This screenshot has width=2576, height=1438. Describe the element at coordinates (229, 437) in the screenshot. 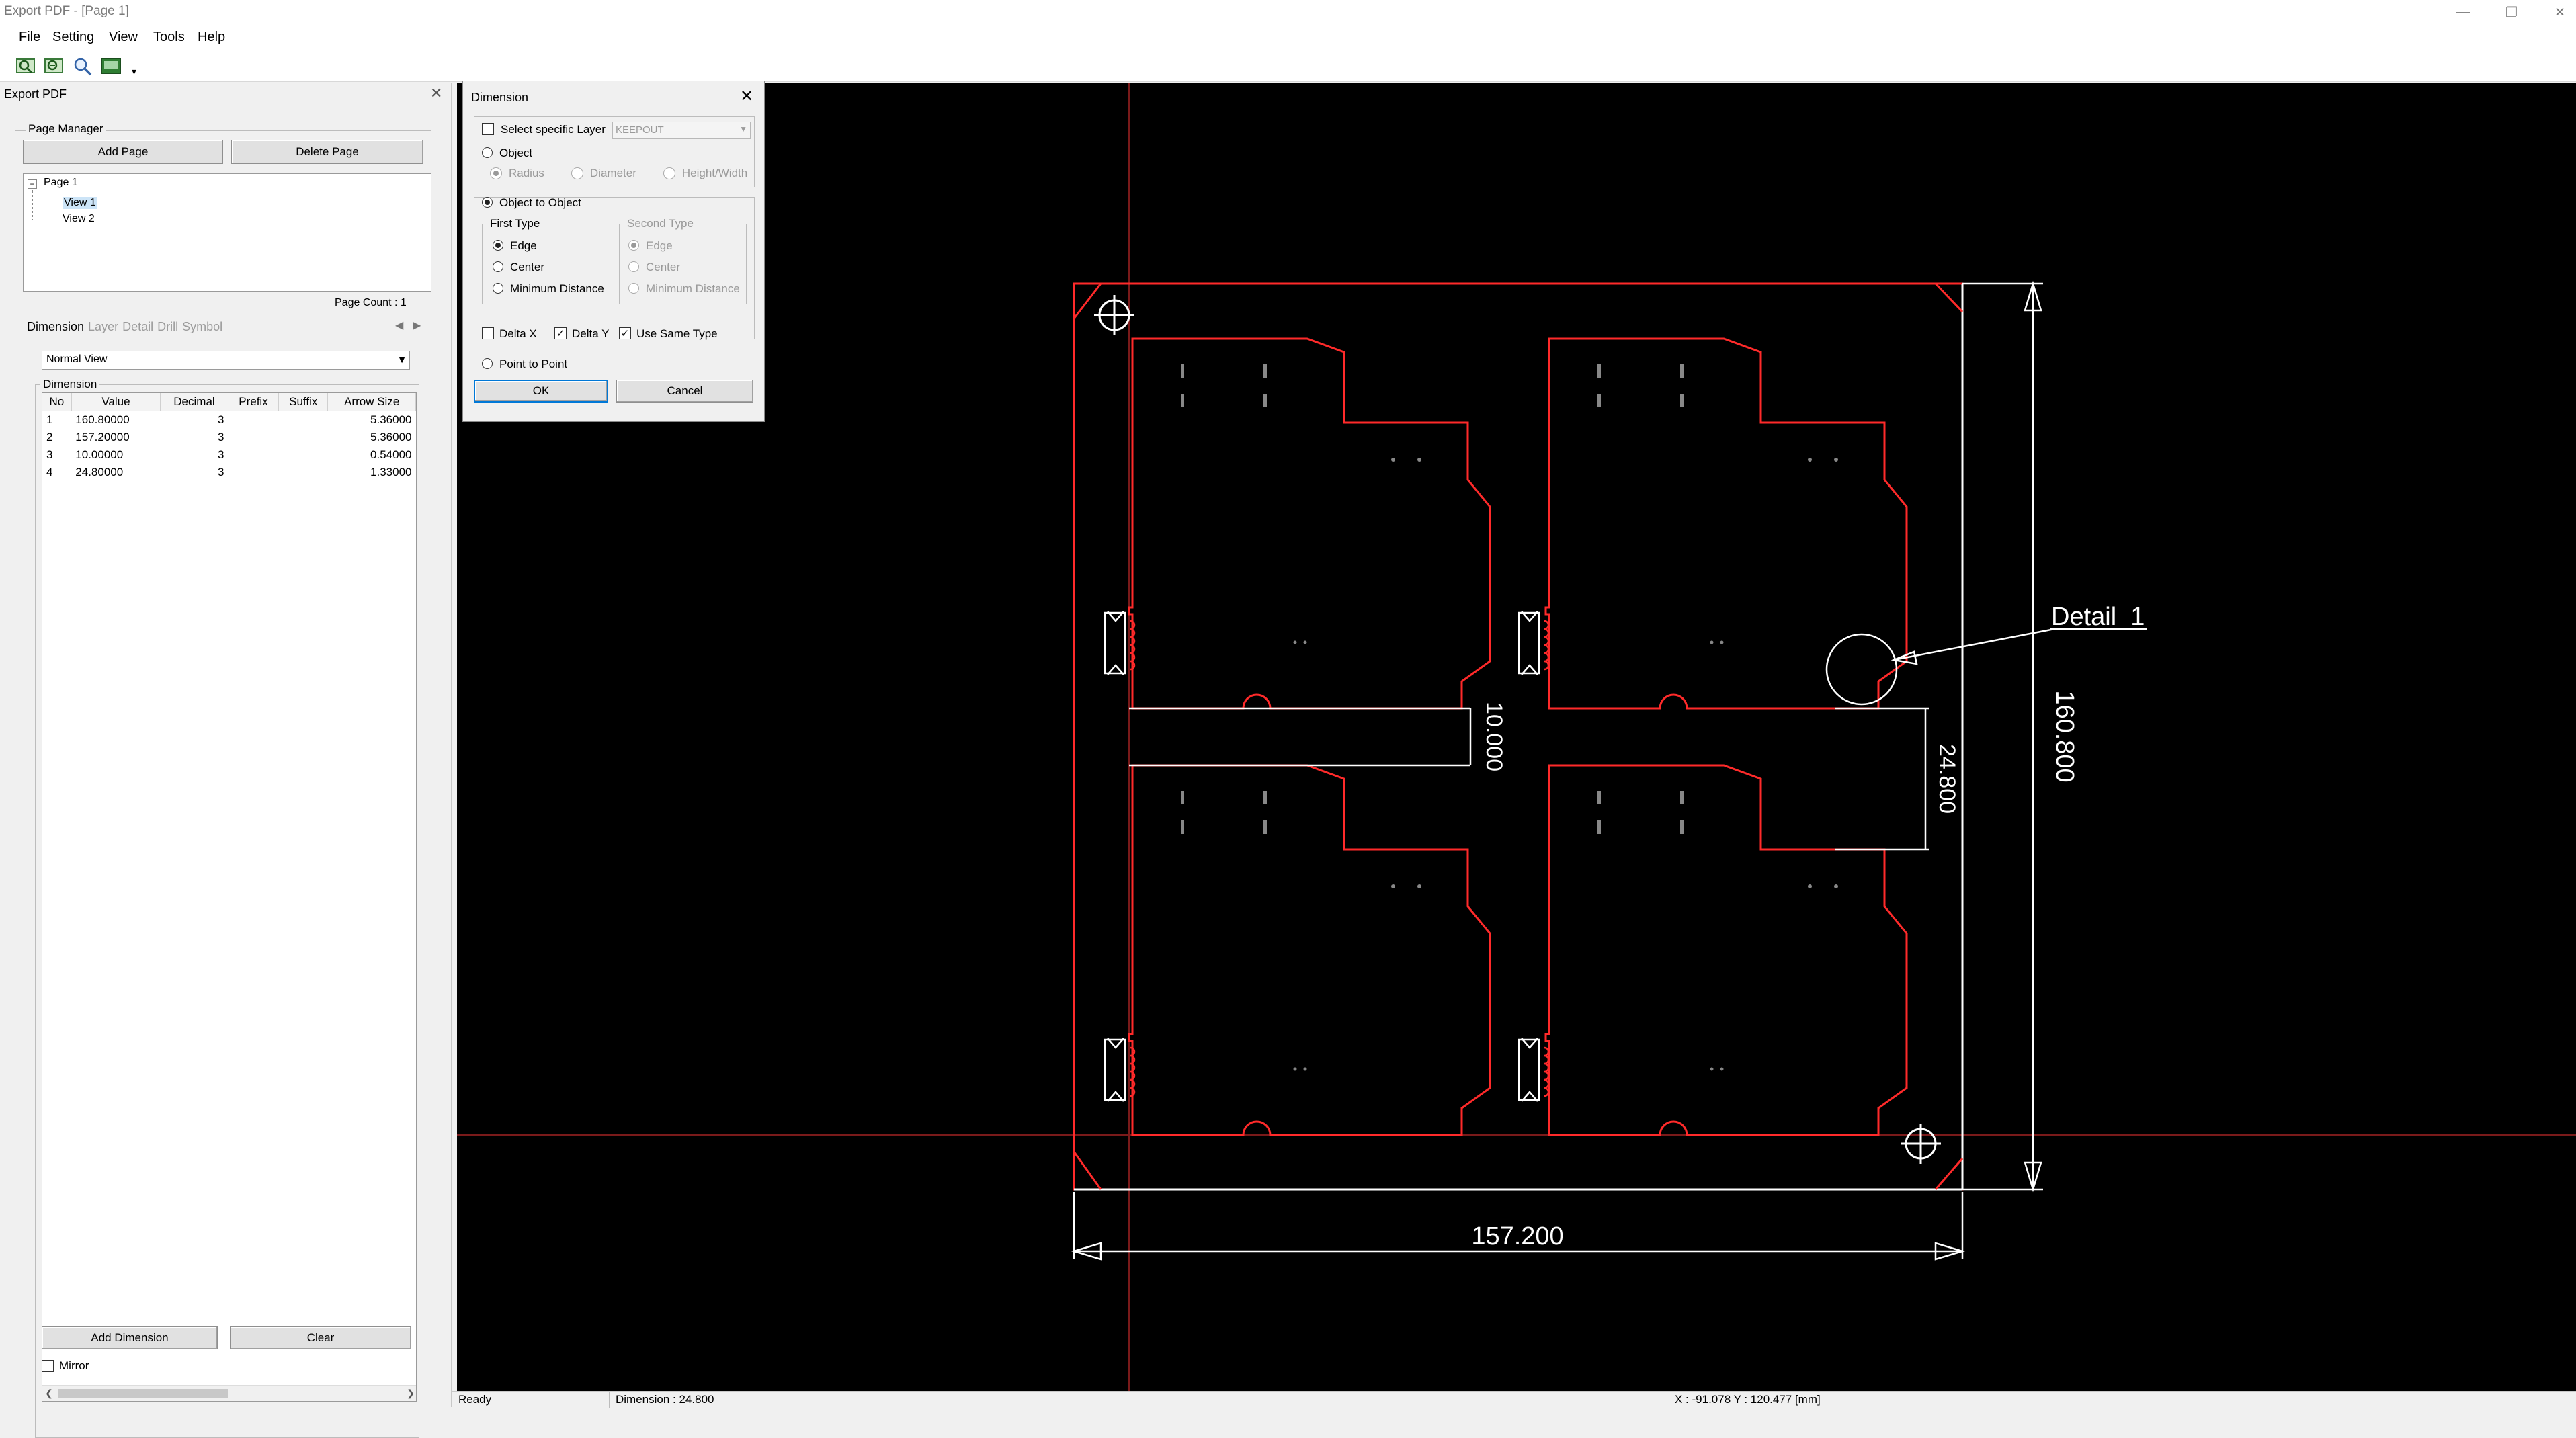

I see `table-row: 2 157.20000 3 5.36000` at that location.